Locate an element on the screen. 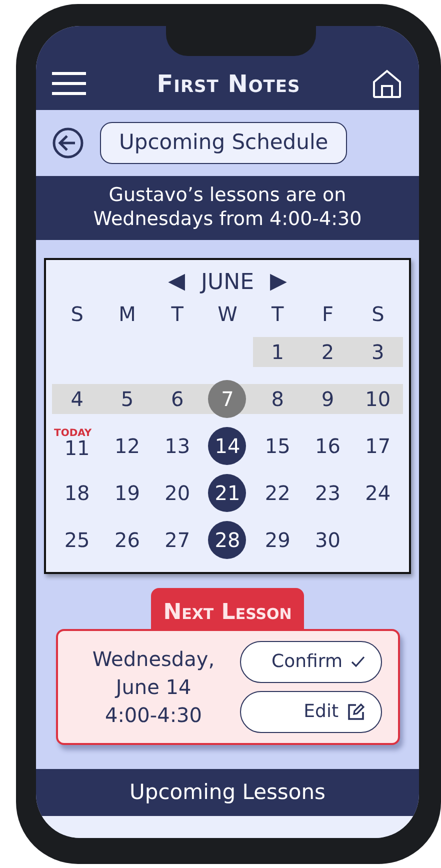 The image size is (441, 868). calendar-day: 16 is located at coordinates (327, 446).